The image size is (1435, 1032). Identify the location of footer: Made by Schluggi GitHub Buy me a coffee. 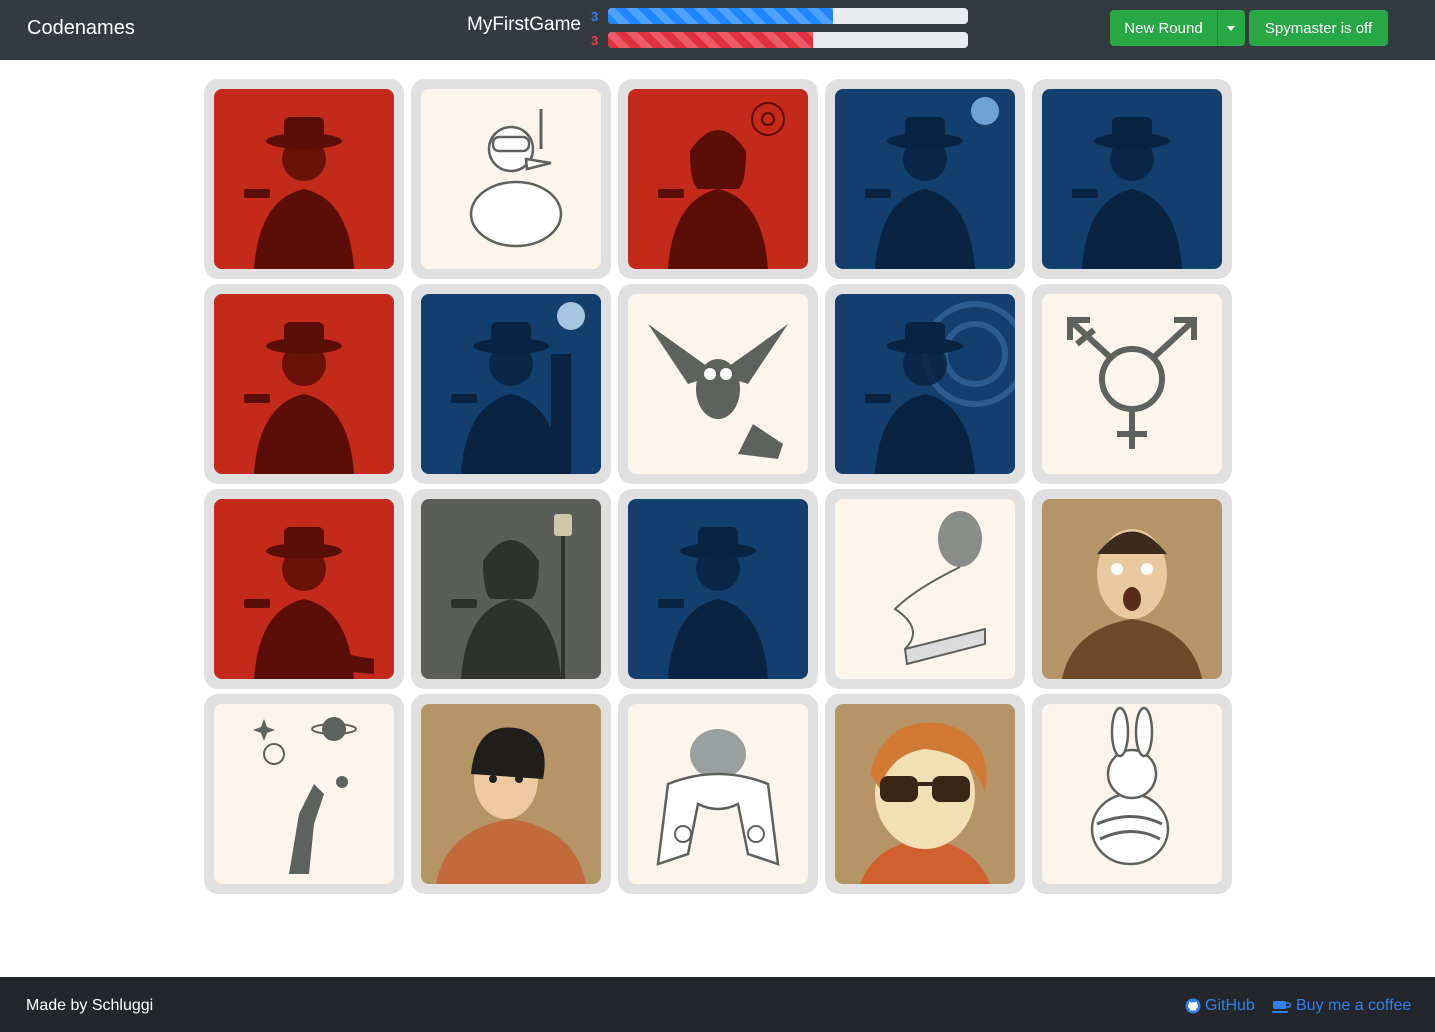
(717, 1004).